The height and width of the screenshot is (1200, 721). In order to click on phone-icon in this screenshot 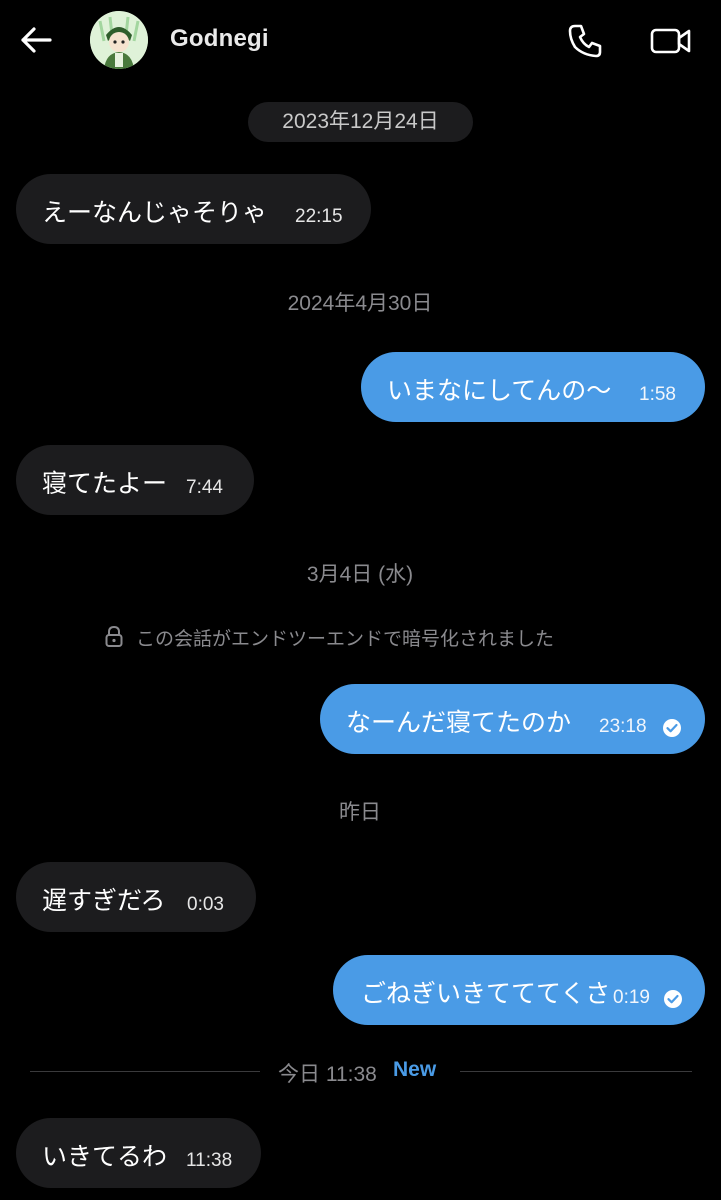, I will do `click(585, 41)`.